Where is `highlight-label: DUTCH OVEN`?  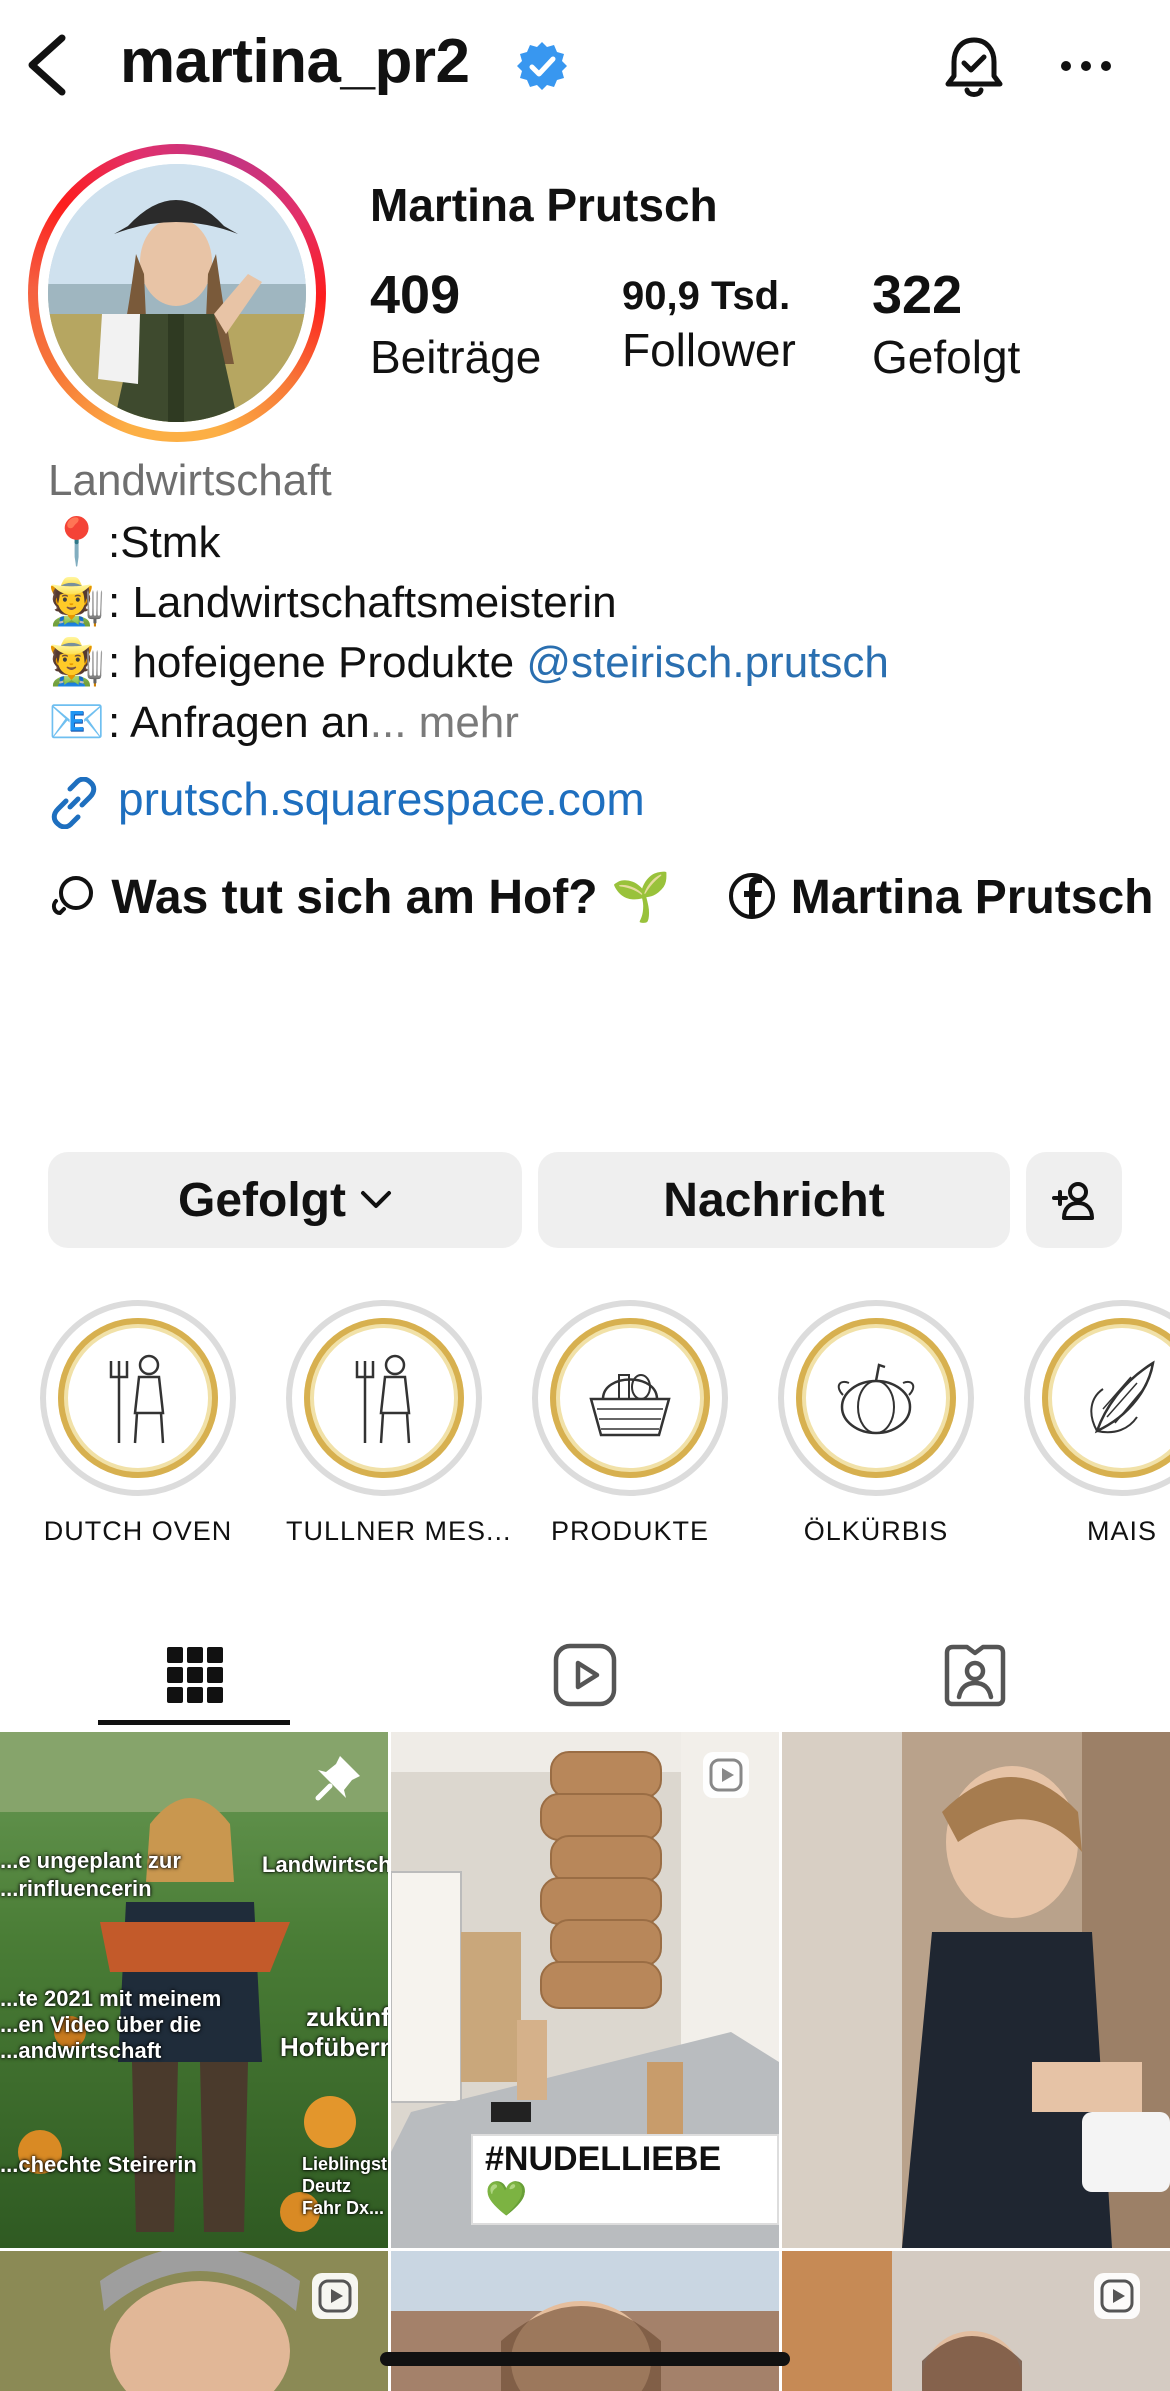
highlight-label: DUTCH OVEN is located at coordinates (138, 1531).